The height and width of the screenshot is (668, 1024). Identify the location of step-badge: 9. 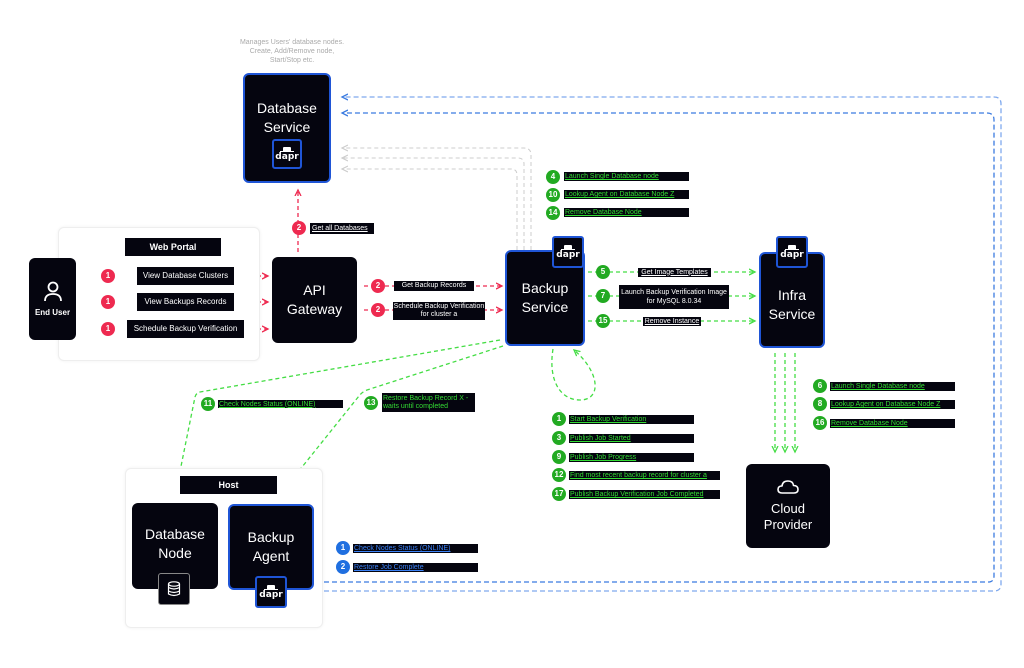
(559, 457).